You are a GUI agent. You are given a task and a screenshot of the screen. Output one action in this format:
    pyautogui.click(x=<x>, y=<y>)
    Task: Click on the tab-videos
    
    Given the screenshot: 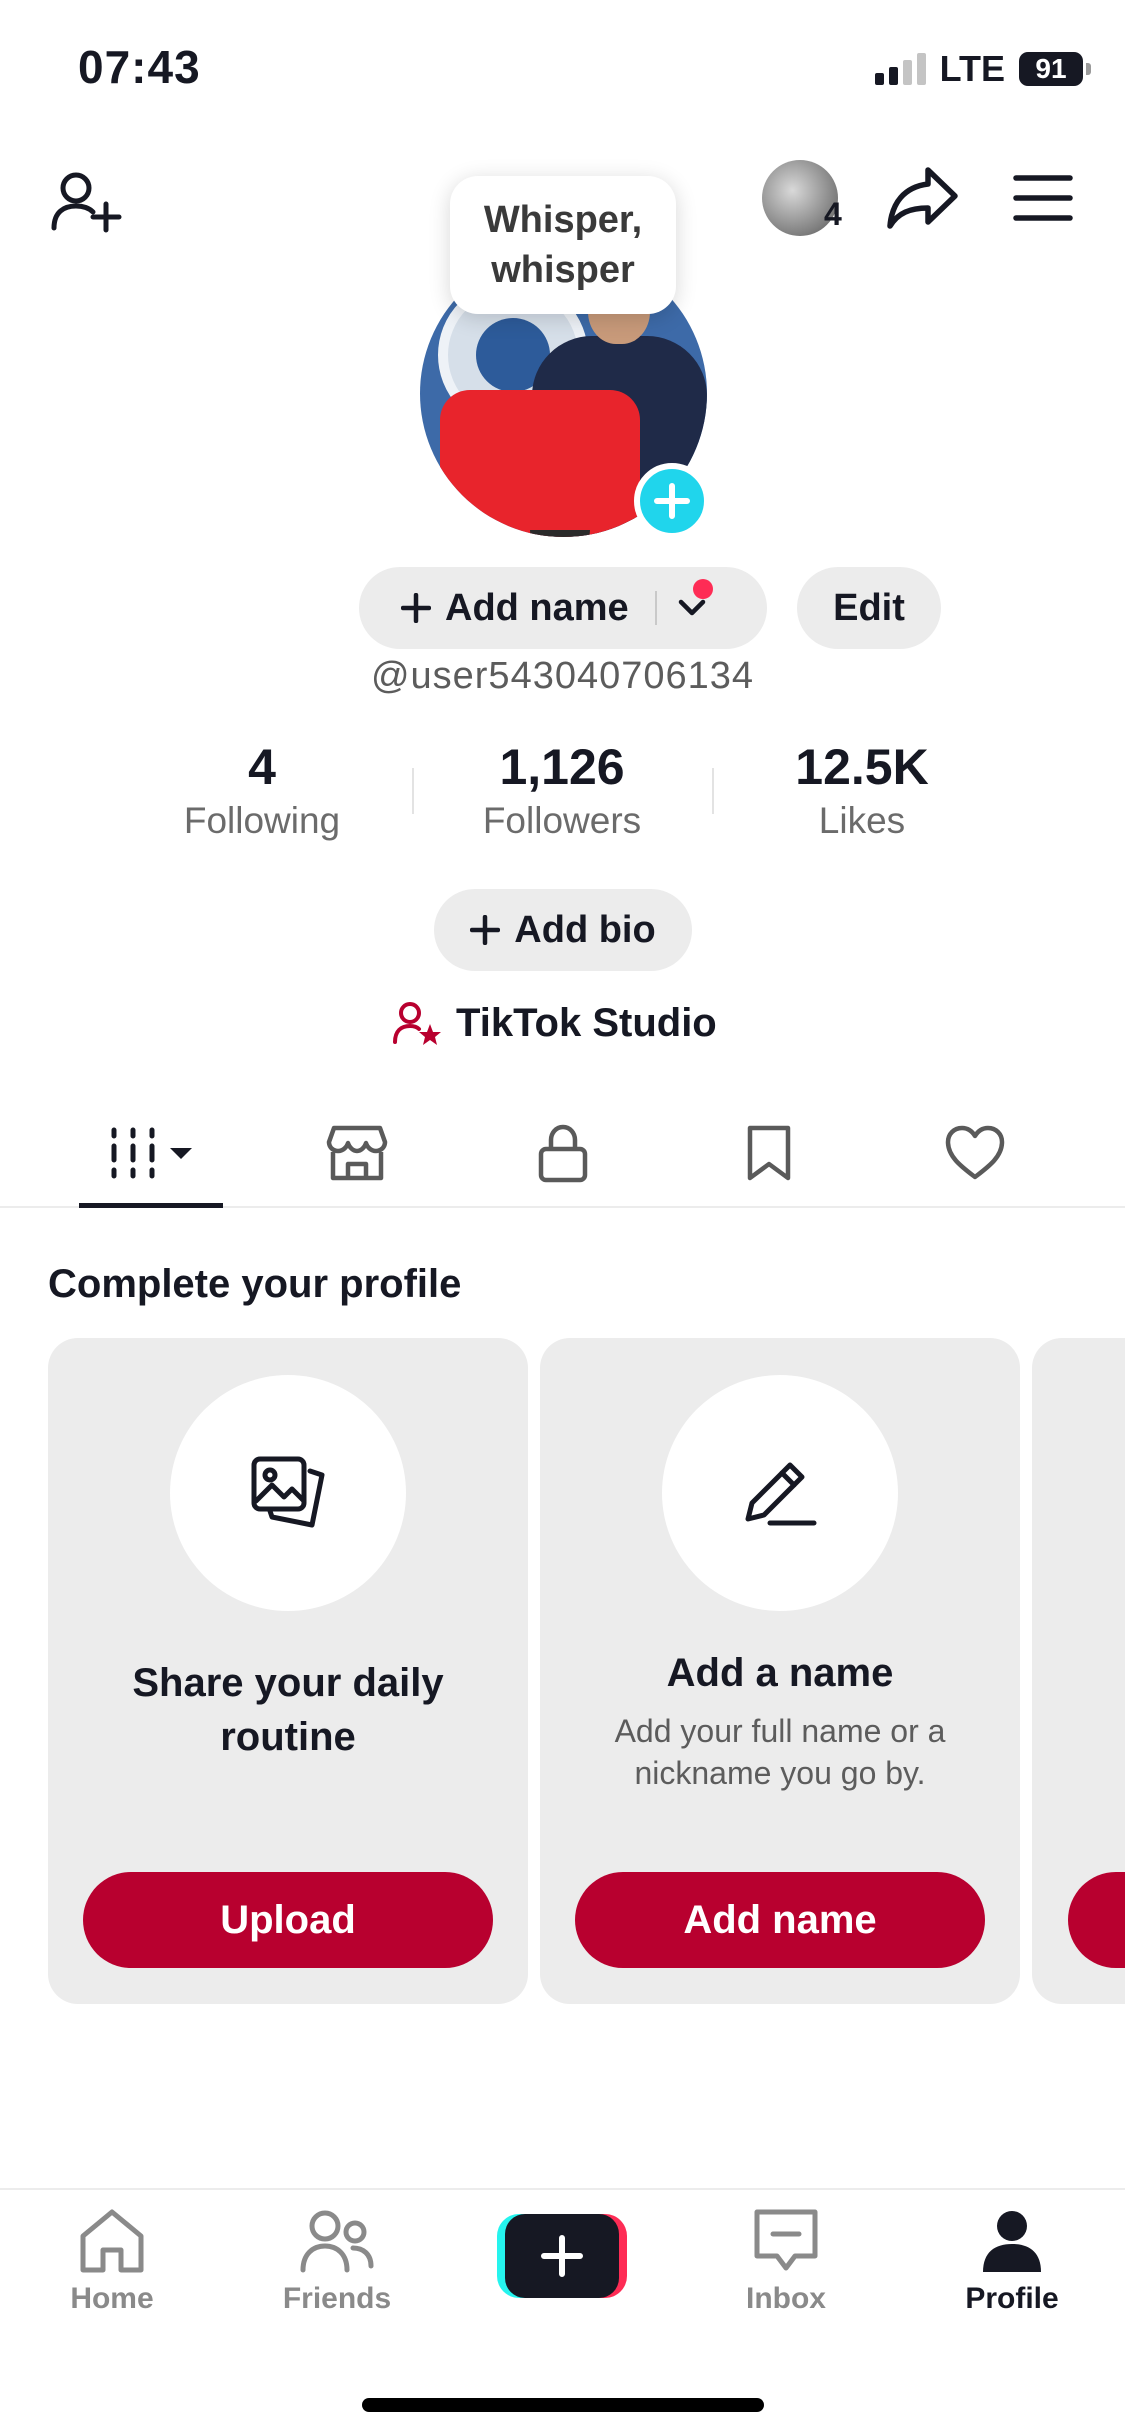 What is the action you would take?
    pyautogui.click(x=151, y=1153)
    